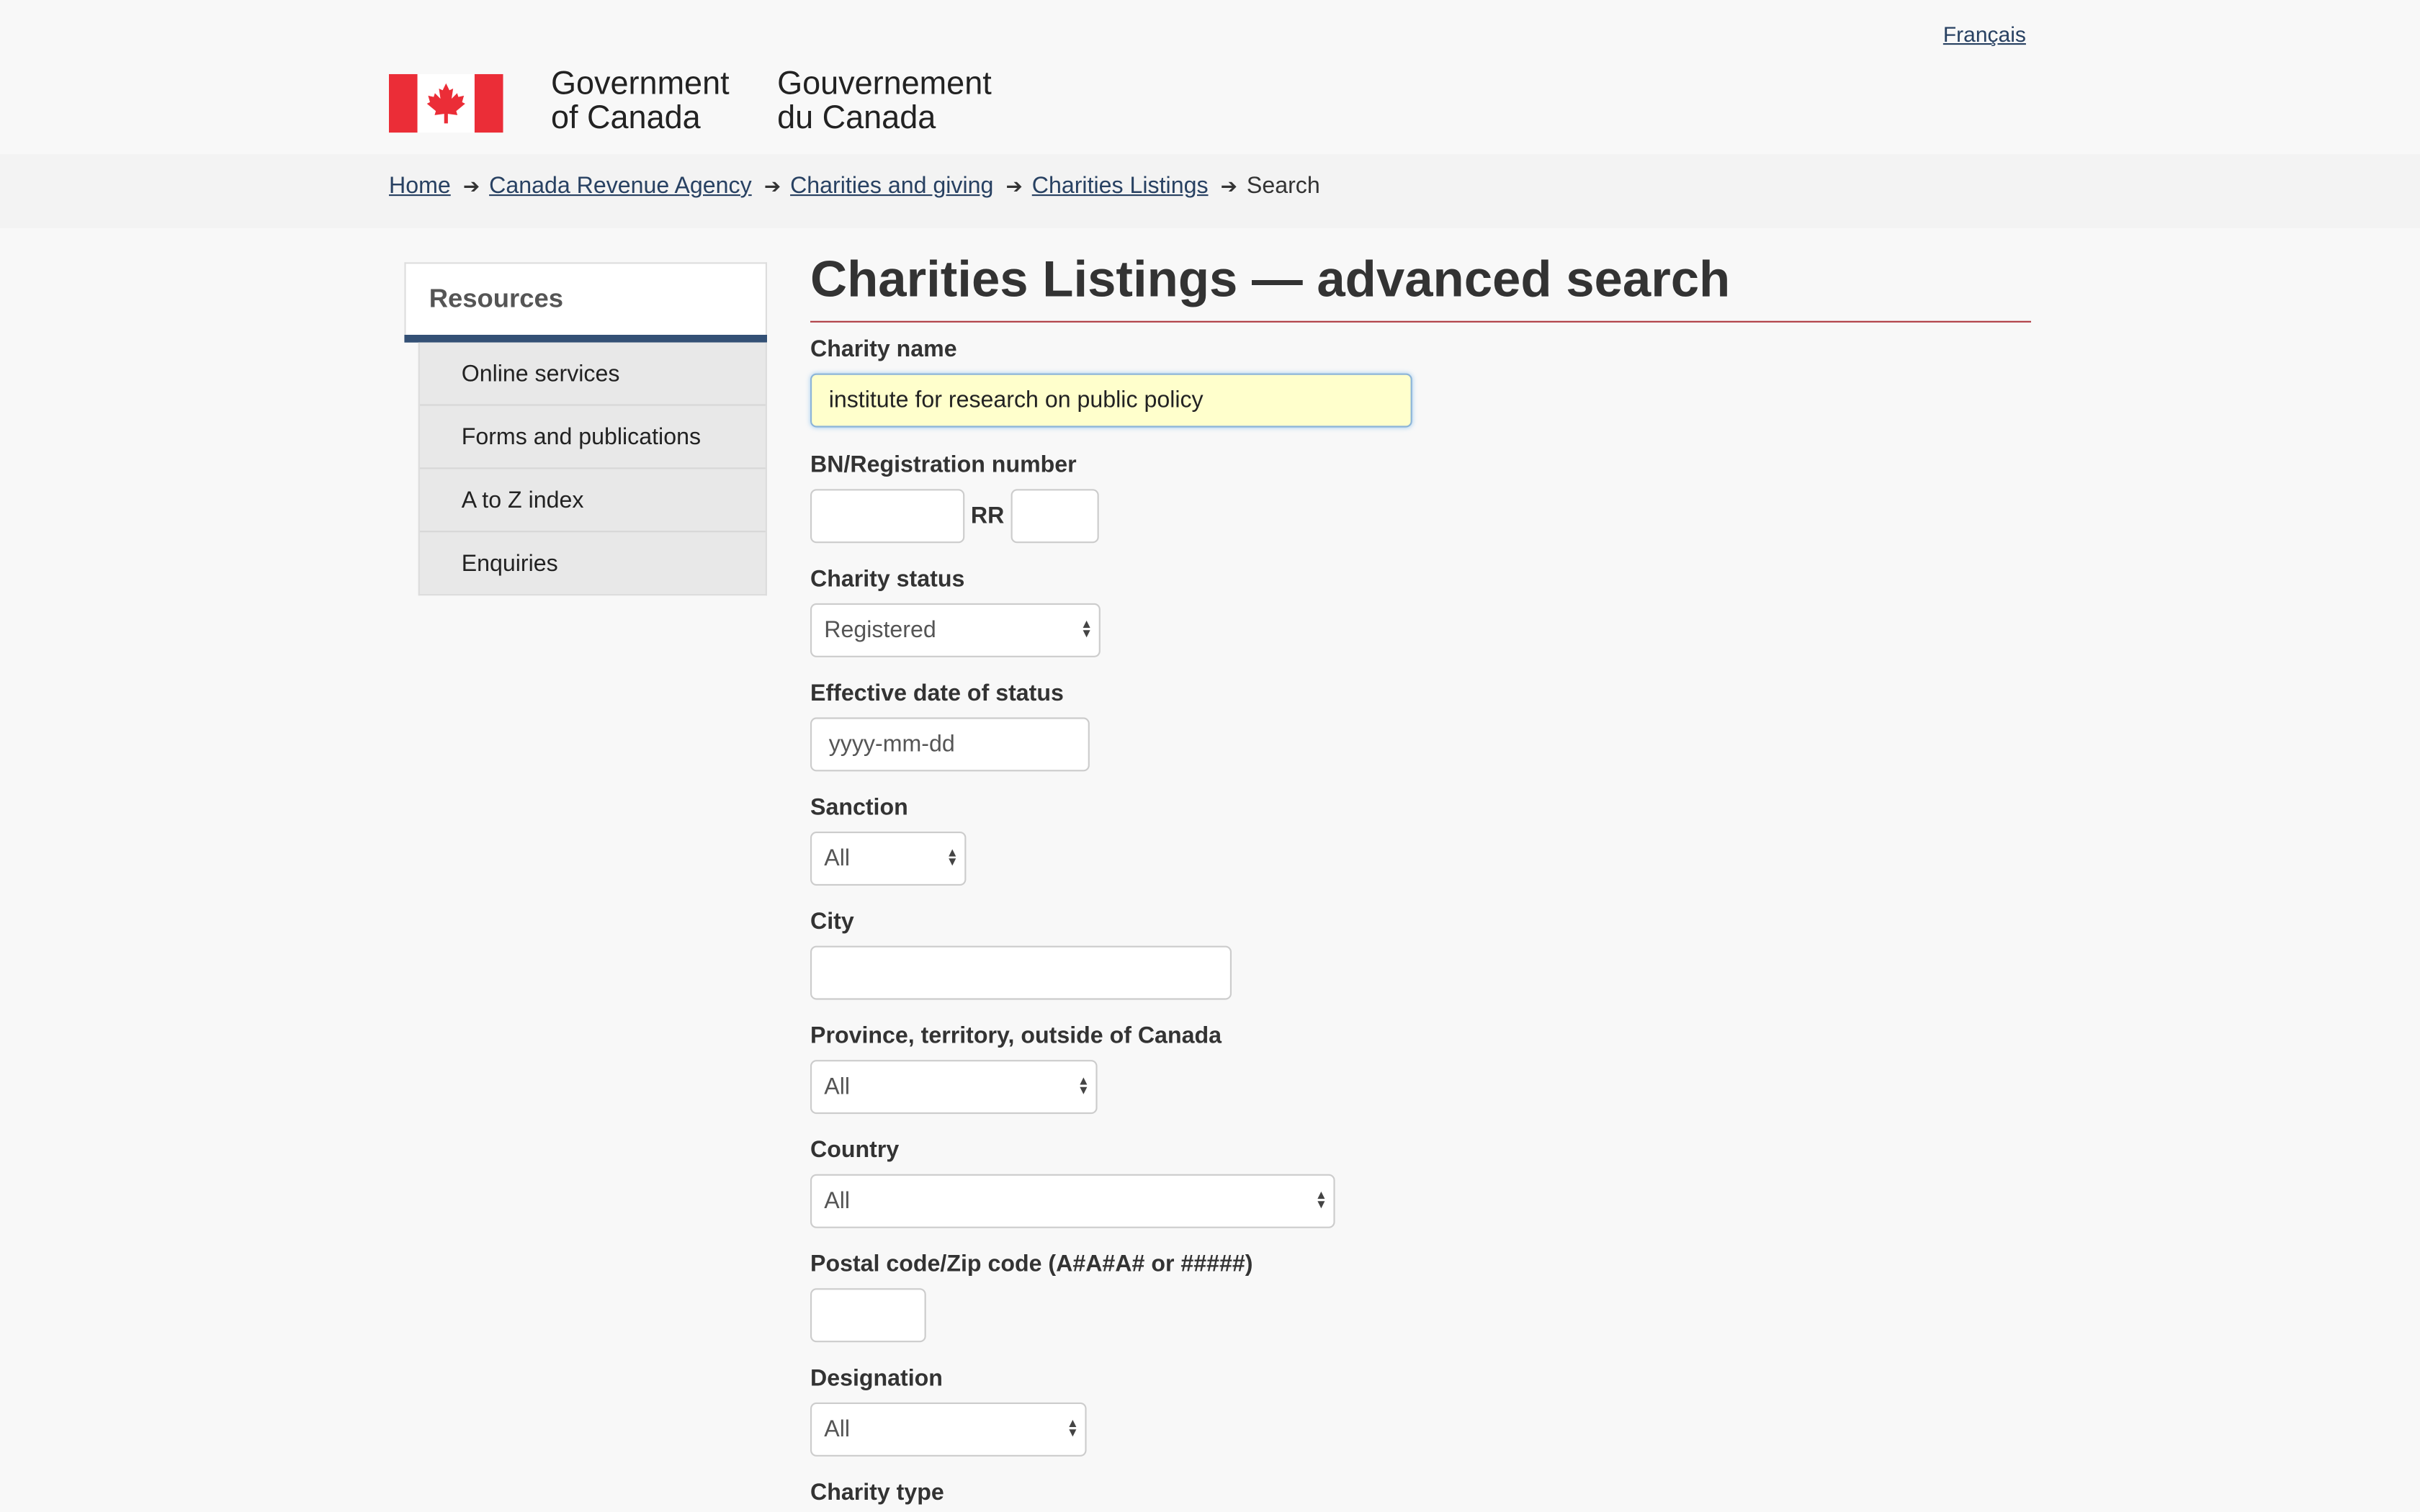  I want to click on bn-row: RR, so click(1420, 516).